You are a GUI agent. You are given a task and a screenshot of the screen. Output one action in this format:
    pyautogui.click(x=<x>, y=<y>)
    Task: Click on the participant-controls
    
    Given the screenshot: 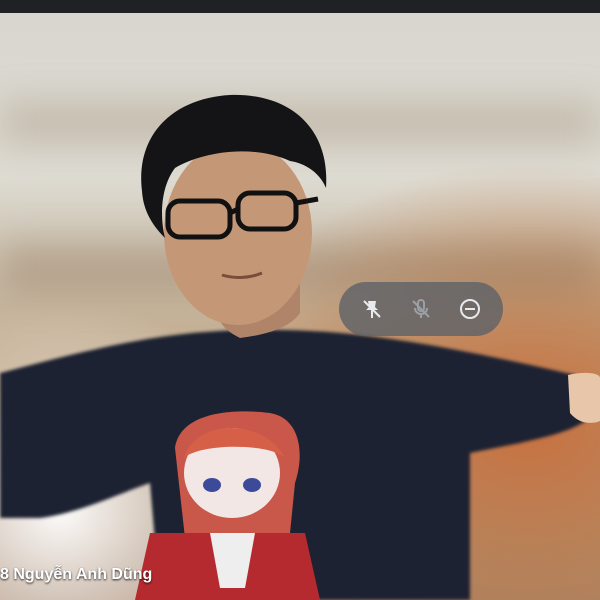 What is the action you would take?
    pyautogui.click(x=421, y=309)
    